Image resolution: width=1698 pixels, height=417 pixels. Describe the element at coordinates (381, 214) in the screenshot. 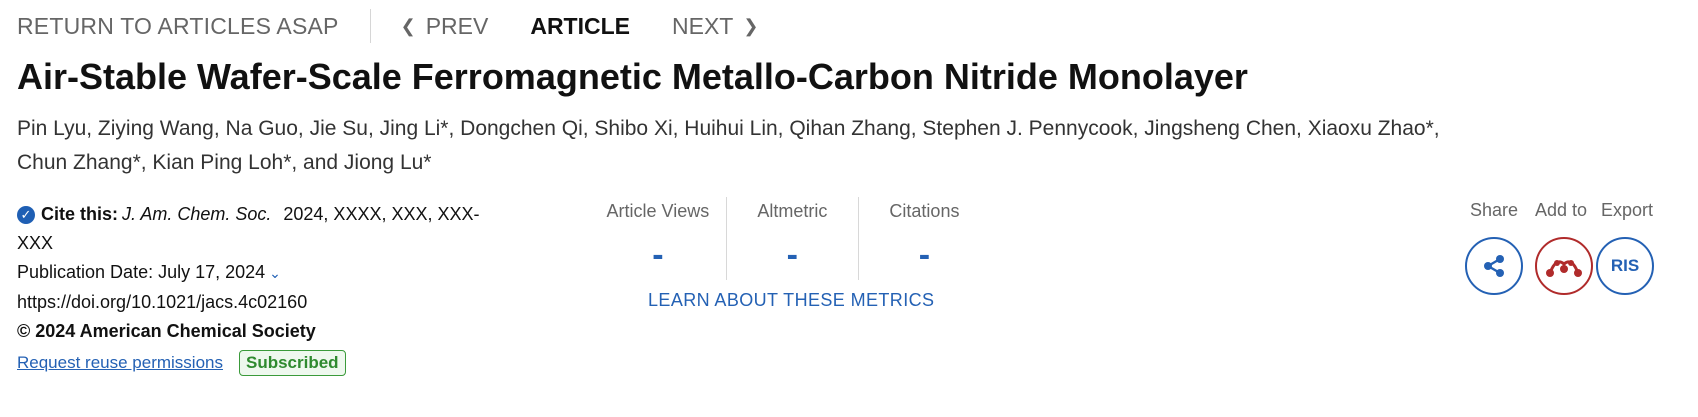

I see `citation-text: 2024, XXXX, XXX, XXX-` at that location.